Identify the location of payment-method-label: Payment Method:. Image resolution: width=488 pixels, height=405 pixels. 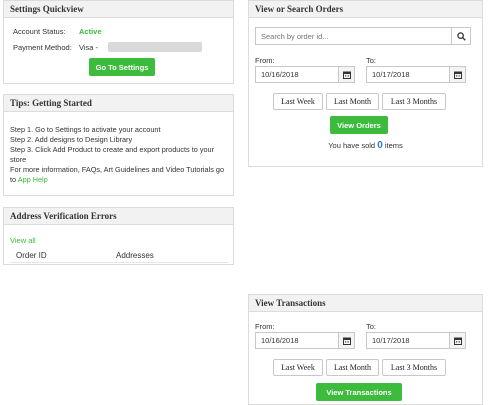
(42, 47).